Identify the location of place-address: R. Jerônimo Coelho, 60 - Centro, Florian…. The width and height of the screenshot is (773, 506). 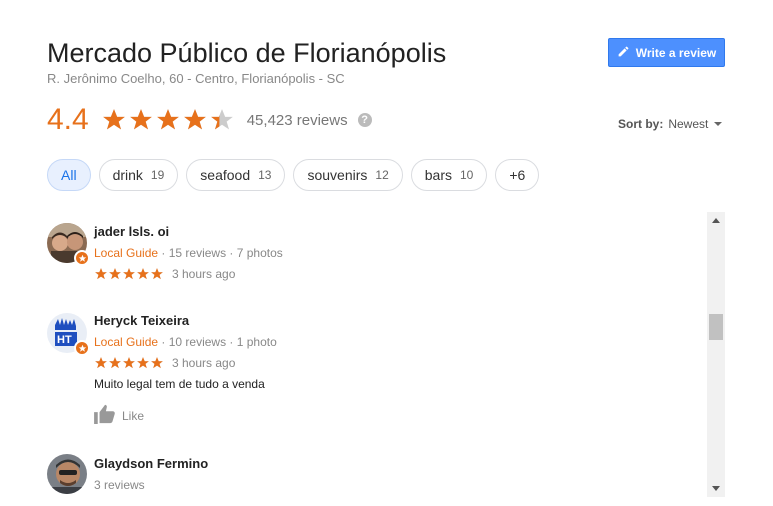
(196, 78).